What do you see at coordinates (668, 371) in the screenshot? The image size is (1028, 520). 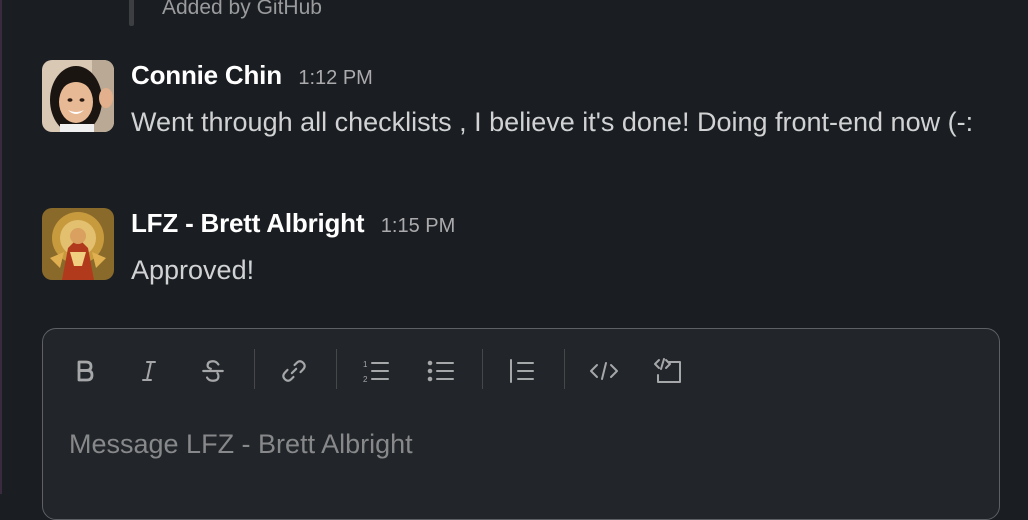 I see `code-block-icon` at bounding box center [668, 371].